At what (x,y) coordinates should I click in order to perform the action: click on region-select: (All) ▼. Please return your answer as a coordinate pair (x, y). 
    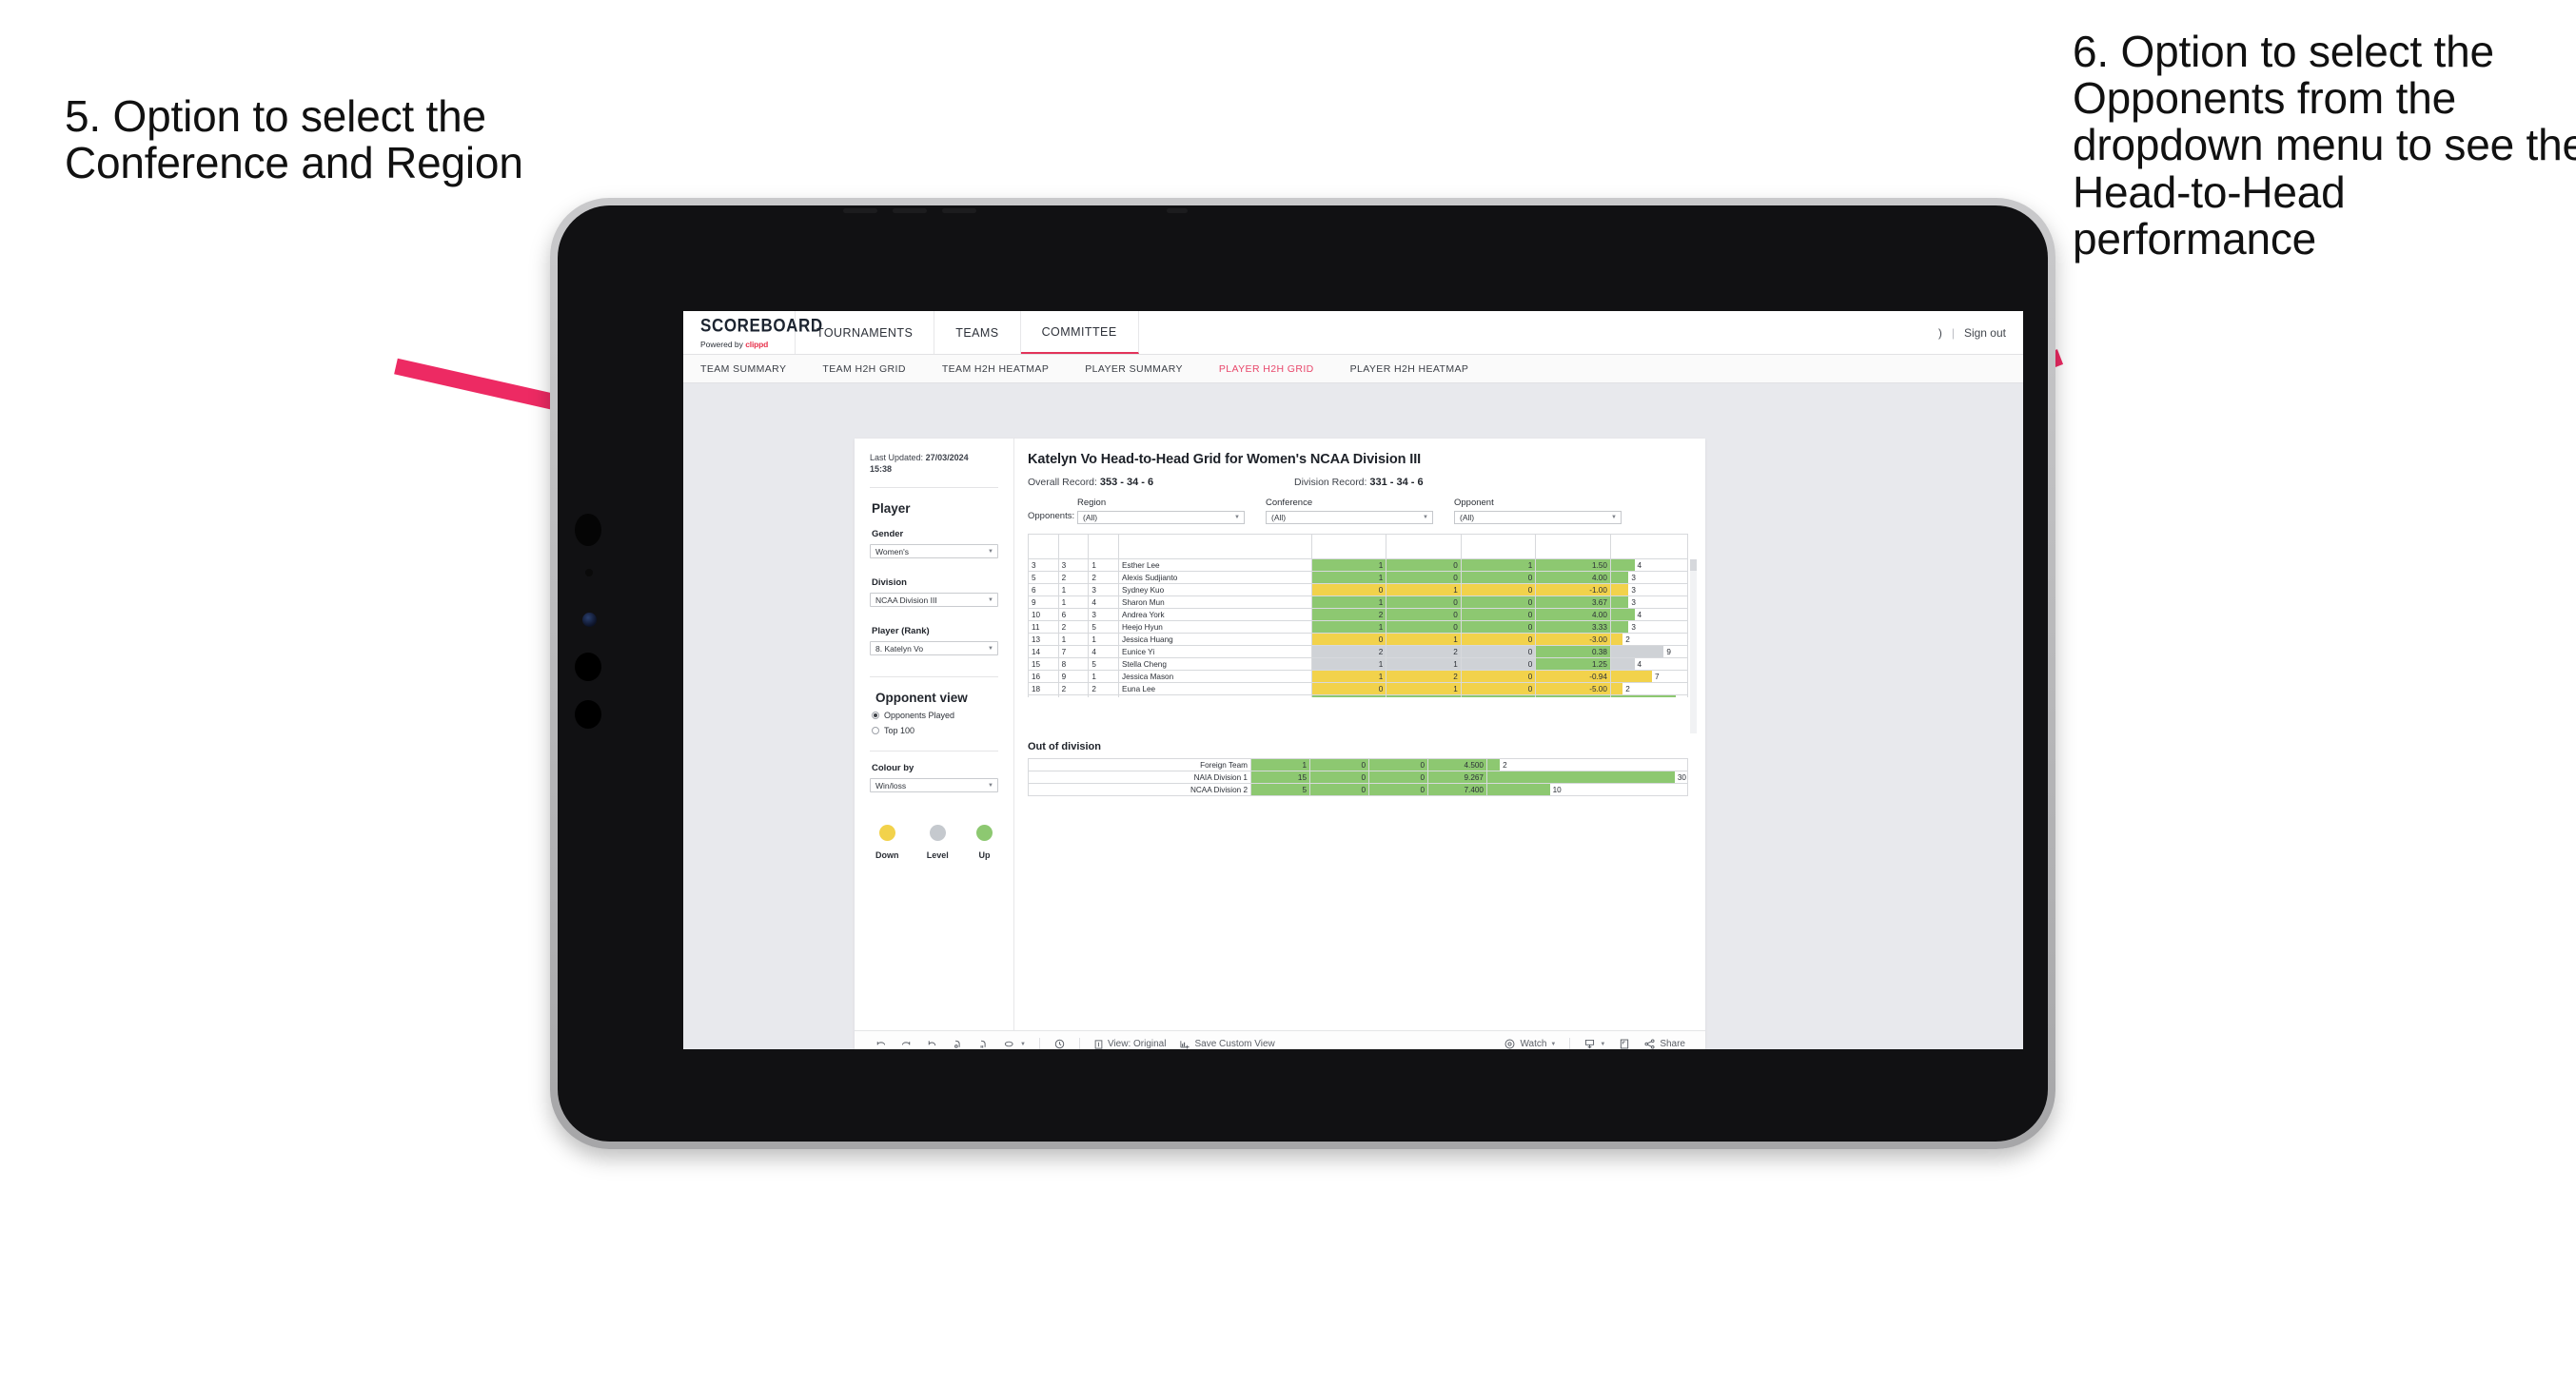
    Looking at the image, I should click on (1161, 517).